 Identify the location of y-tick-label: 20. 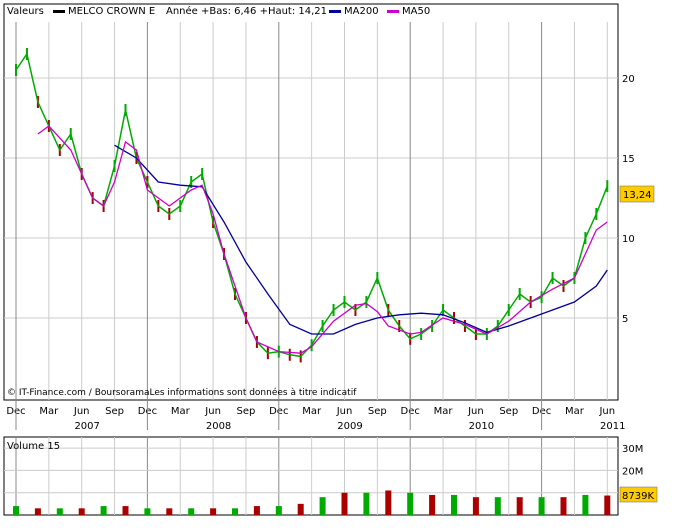
(628, 79).